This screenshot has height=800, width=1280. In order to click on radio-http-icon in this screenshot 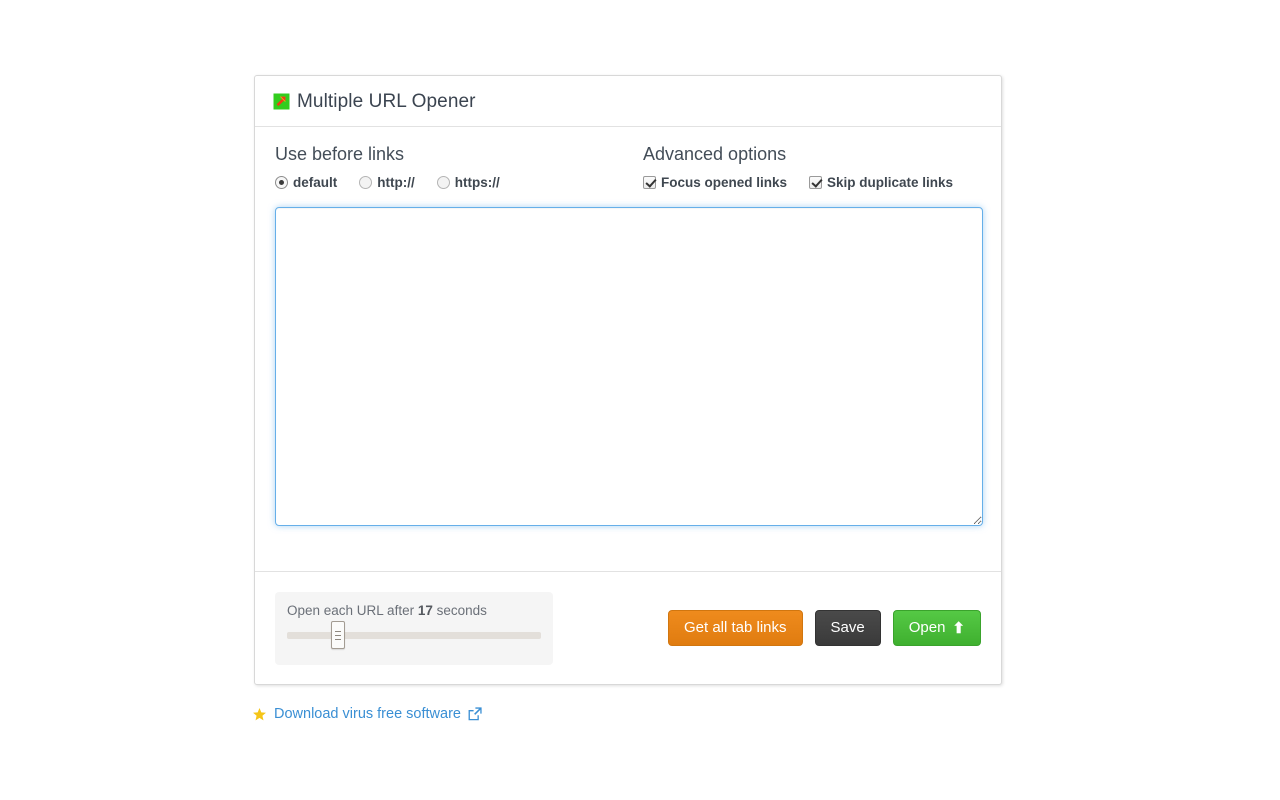, I will do `click(366, 182)`.